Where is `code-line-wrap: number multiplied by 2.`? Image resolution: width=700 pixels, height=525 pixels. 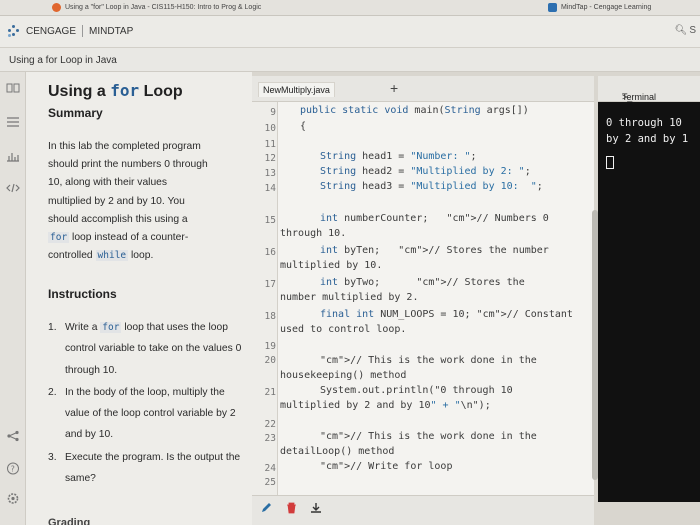
code-line-wrap: number multiplied by 2. is located at coordinates (349, 297).